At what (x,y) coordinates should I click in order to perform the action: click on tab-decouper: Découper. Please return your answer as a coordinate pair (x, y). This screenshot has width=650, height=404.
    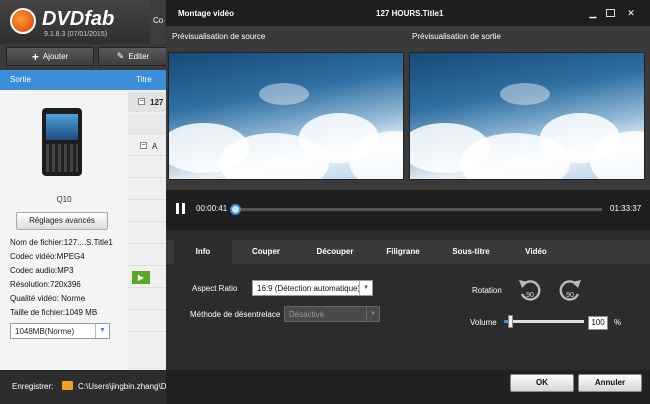
    Looking at the image, I should click on (335, 252).